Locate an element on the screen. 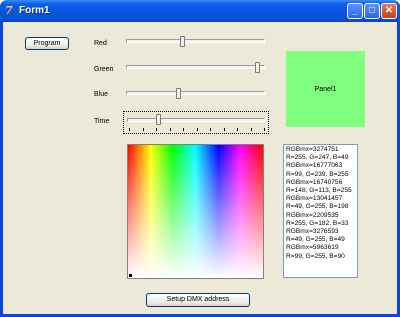  green-label: Green is located at coordinates (104, 69).